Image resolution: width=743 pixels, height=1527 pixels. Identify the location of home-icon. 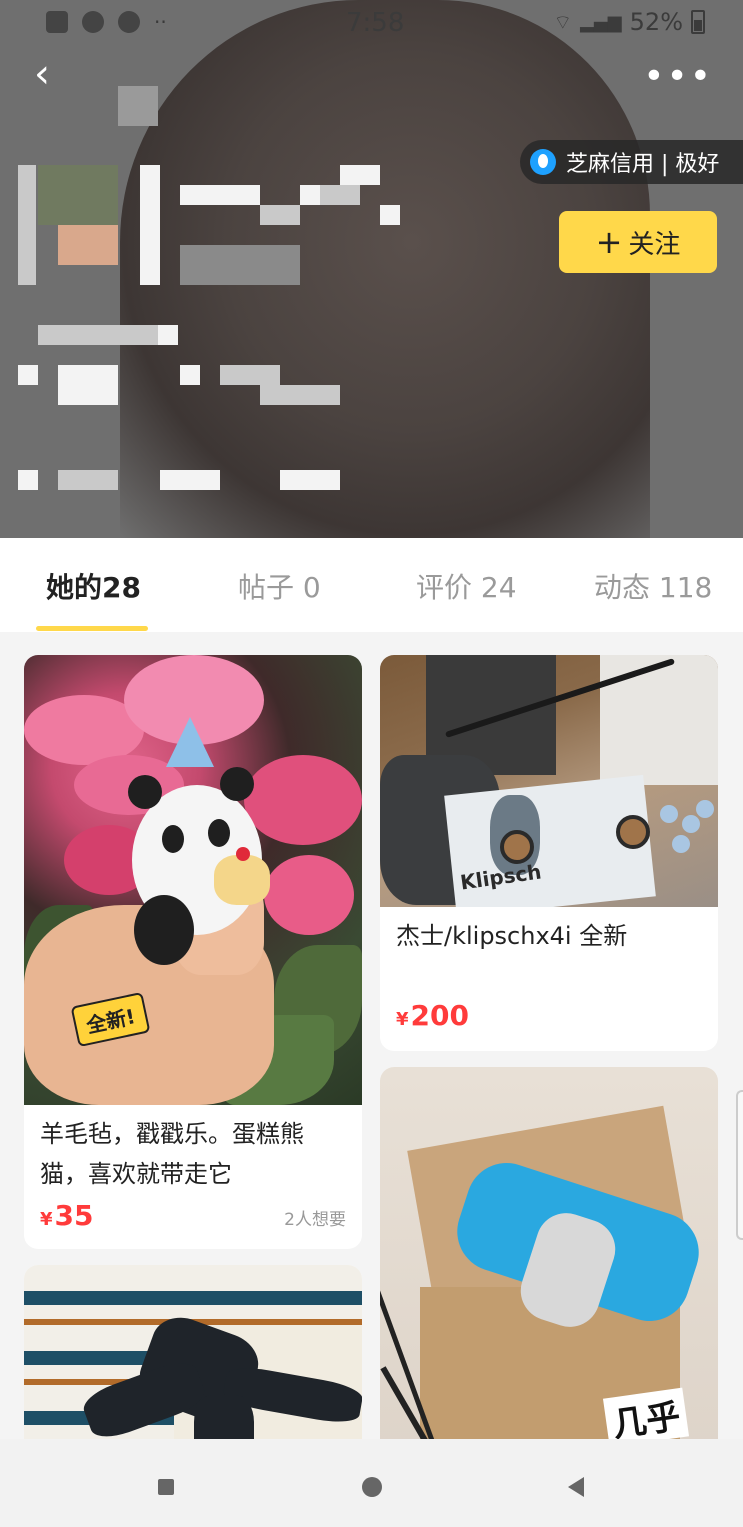
(372, 1487).